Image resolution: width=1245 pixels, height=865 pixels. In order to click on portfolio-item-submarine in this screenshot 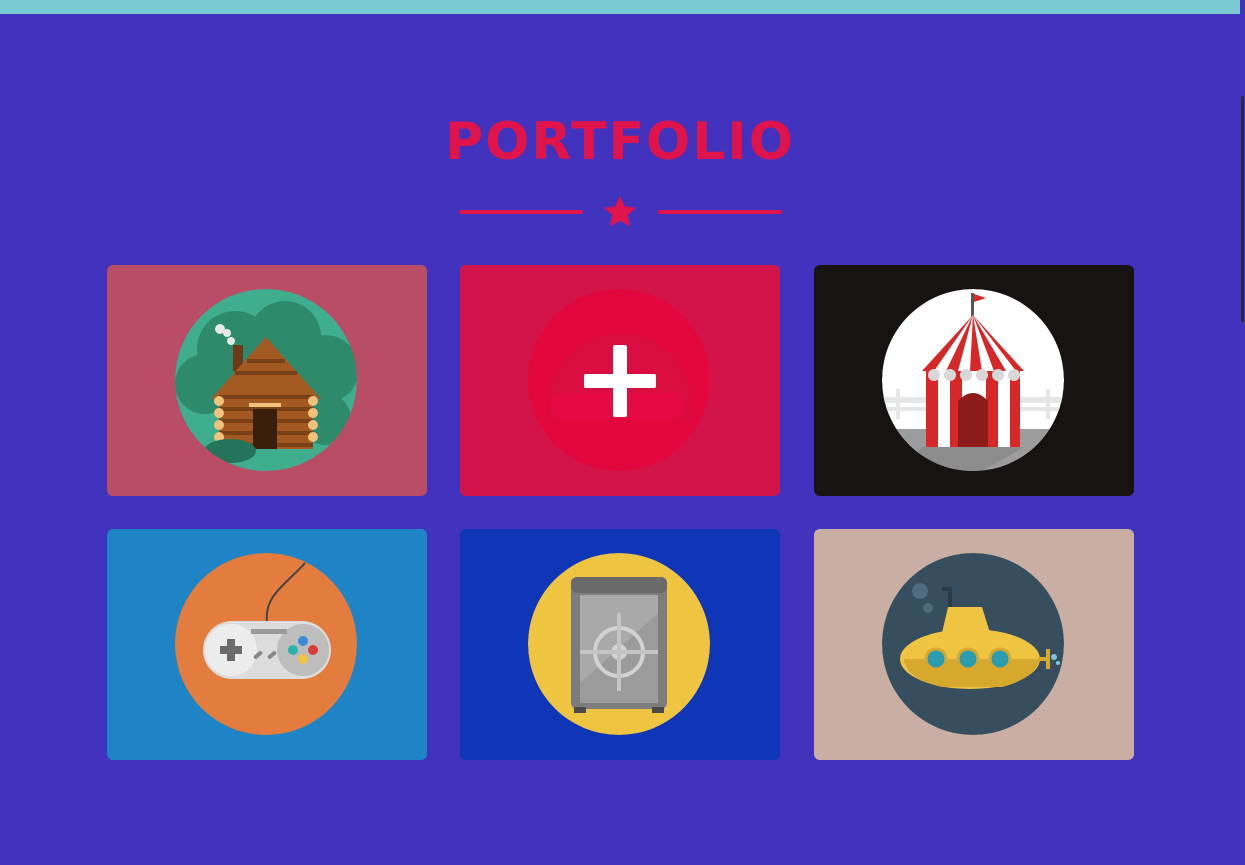, I will do `click(974, 644)`.